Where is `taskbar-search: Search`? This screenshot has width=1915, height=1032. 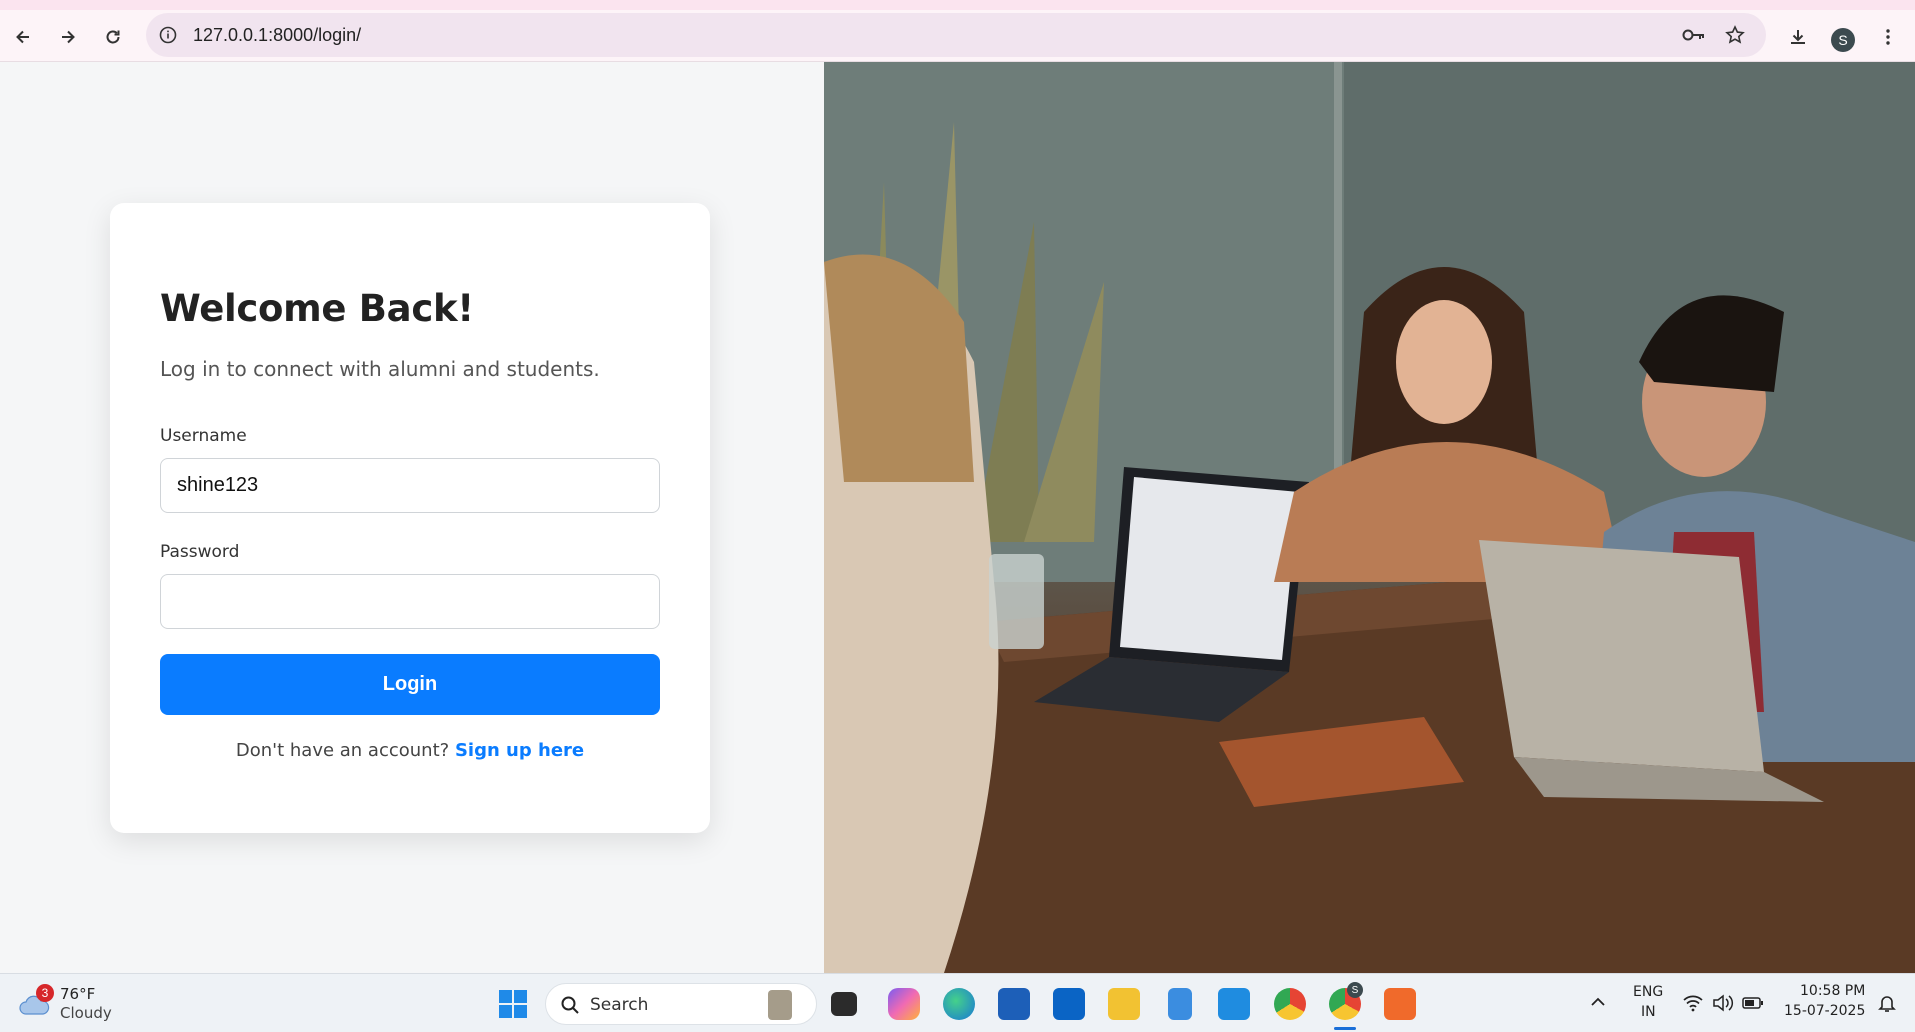 taskbar-search: Search is located at coordinates (681, 1004).